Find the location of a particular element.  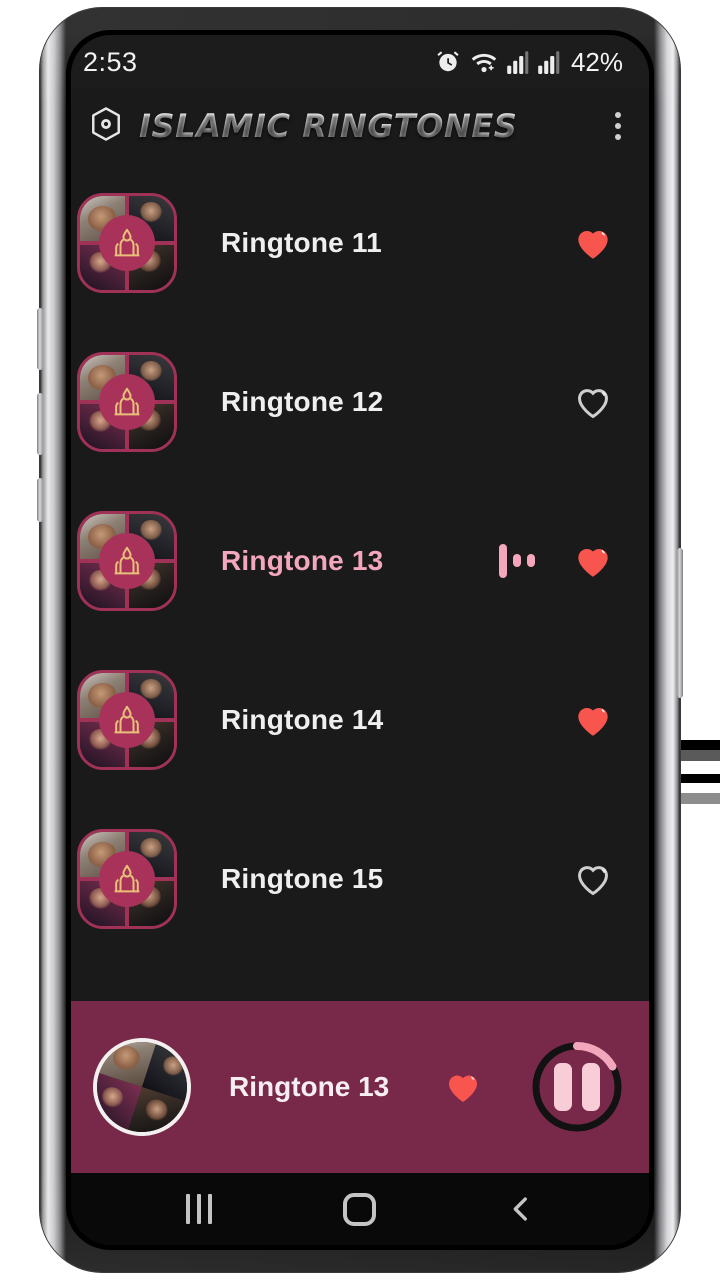

list-item-title: Ringtone 12 is located at coordinates (302, 401).